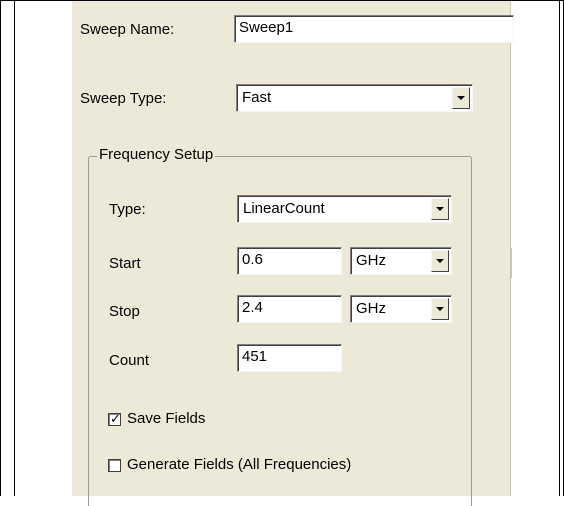 The height and width of the screenshot is (506, 564). What do you see at coordinates (239, 465) in the screenshot?
I see `generate-fields-label: Generate Fields (All Frequencies)` at bounding box center [239, 465].